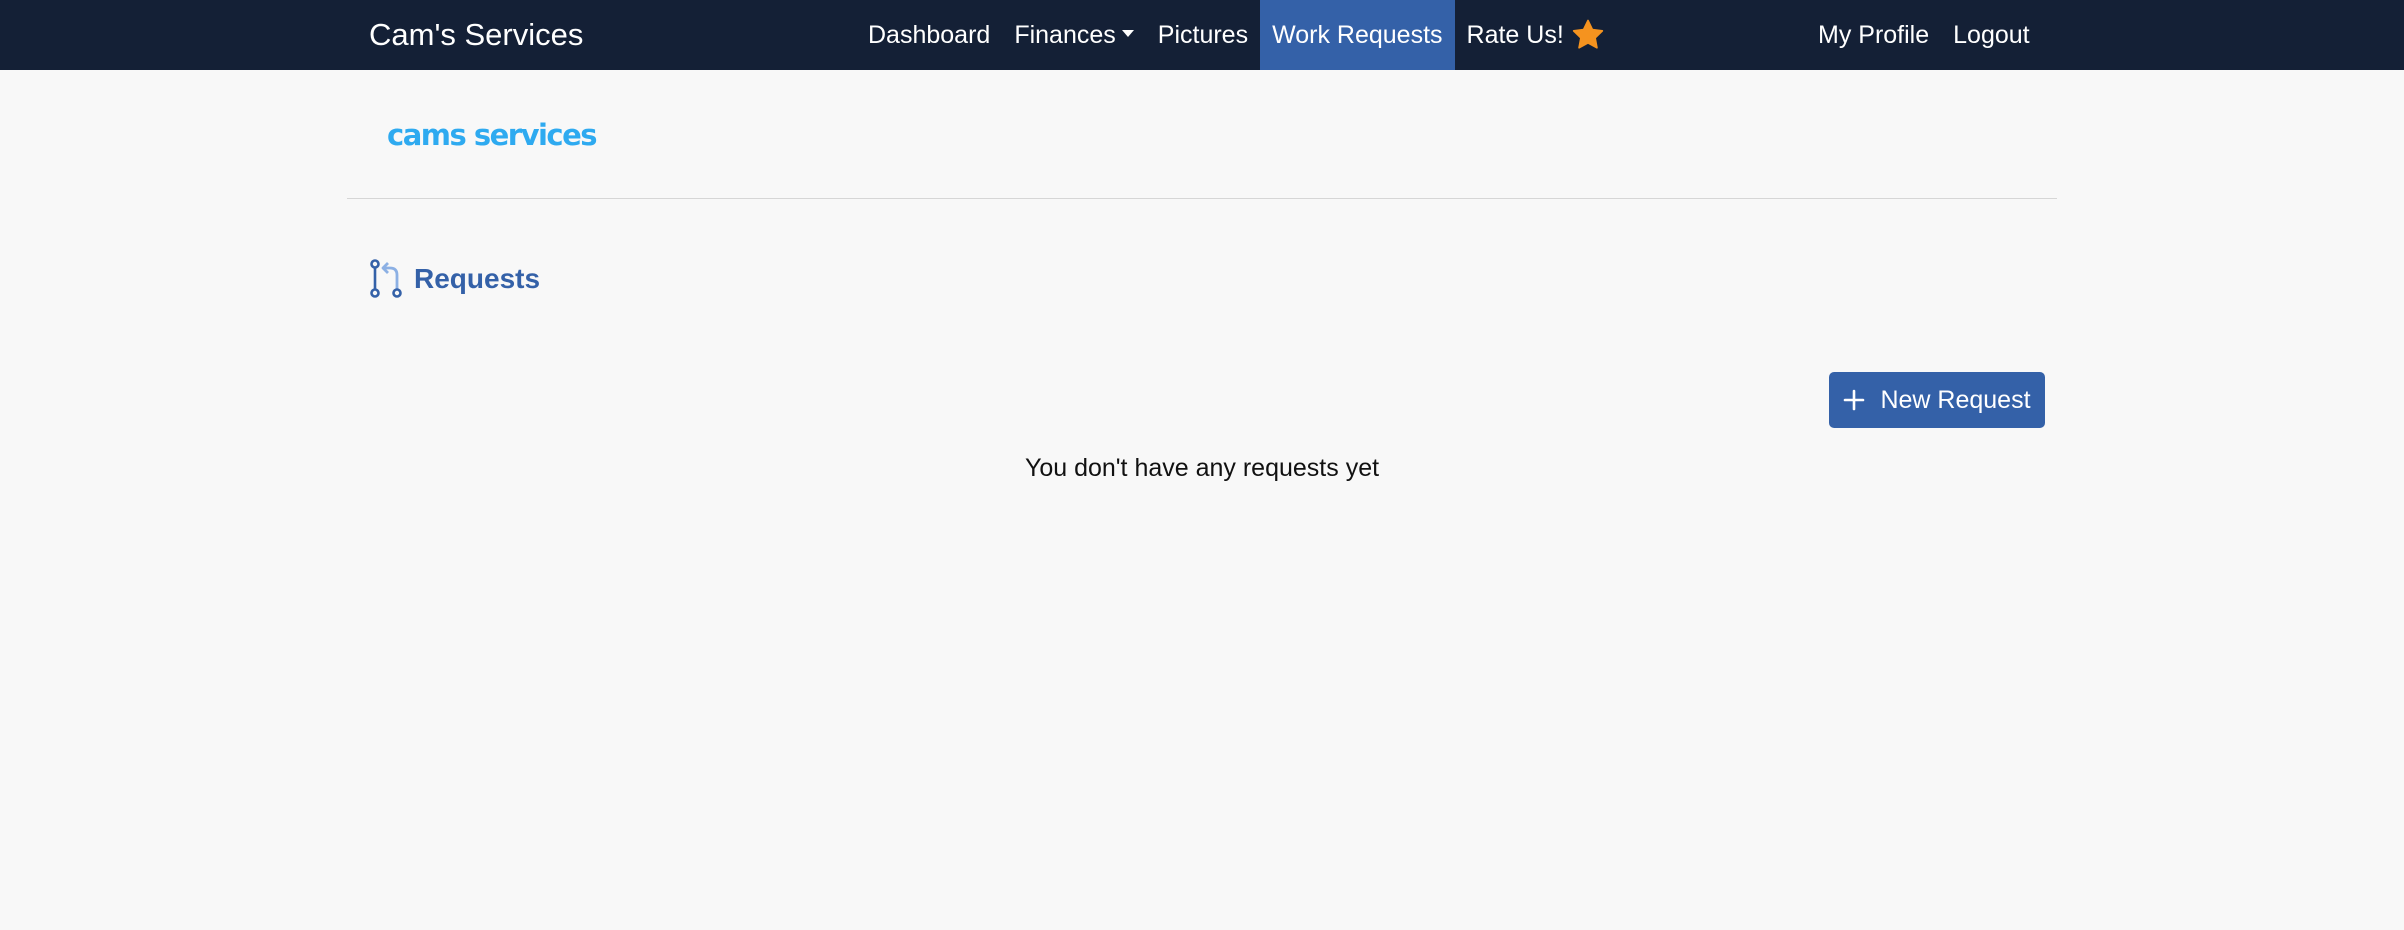  I want to click on nav-rate-us-label: Rate Us!, so click(1515, 34).